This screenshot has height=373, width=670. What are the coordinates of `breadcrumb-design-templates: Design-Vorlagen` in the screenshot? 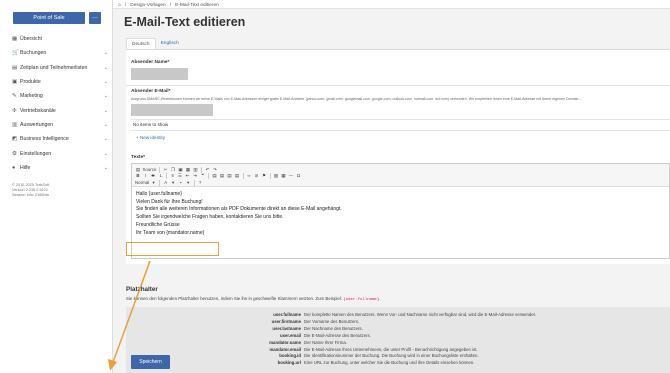 It's located at (147, 5).